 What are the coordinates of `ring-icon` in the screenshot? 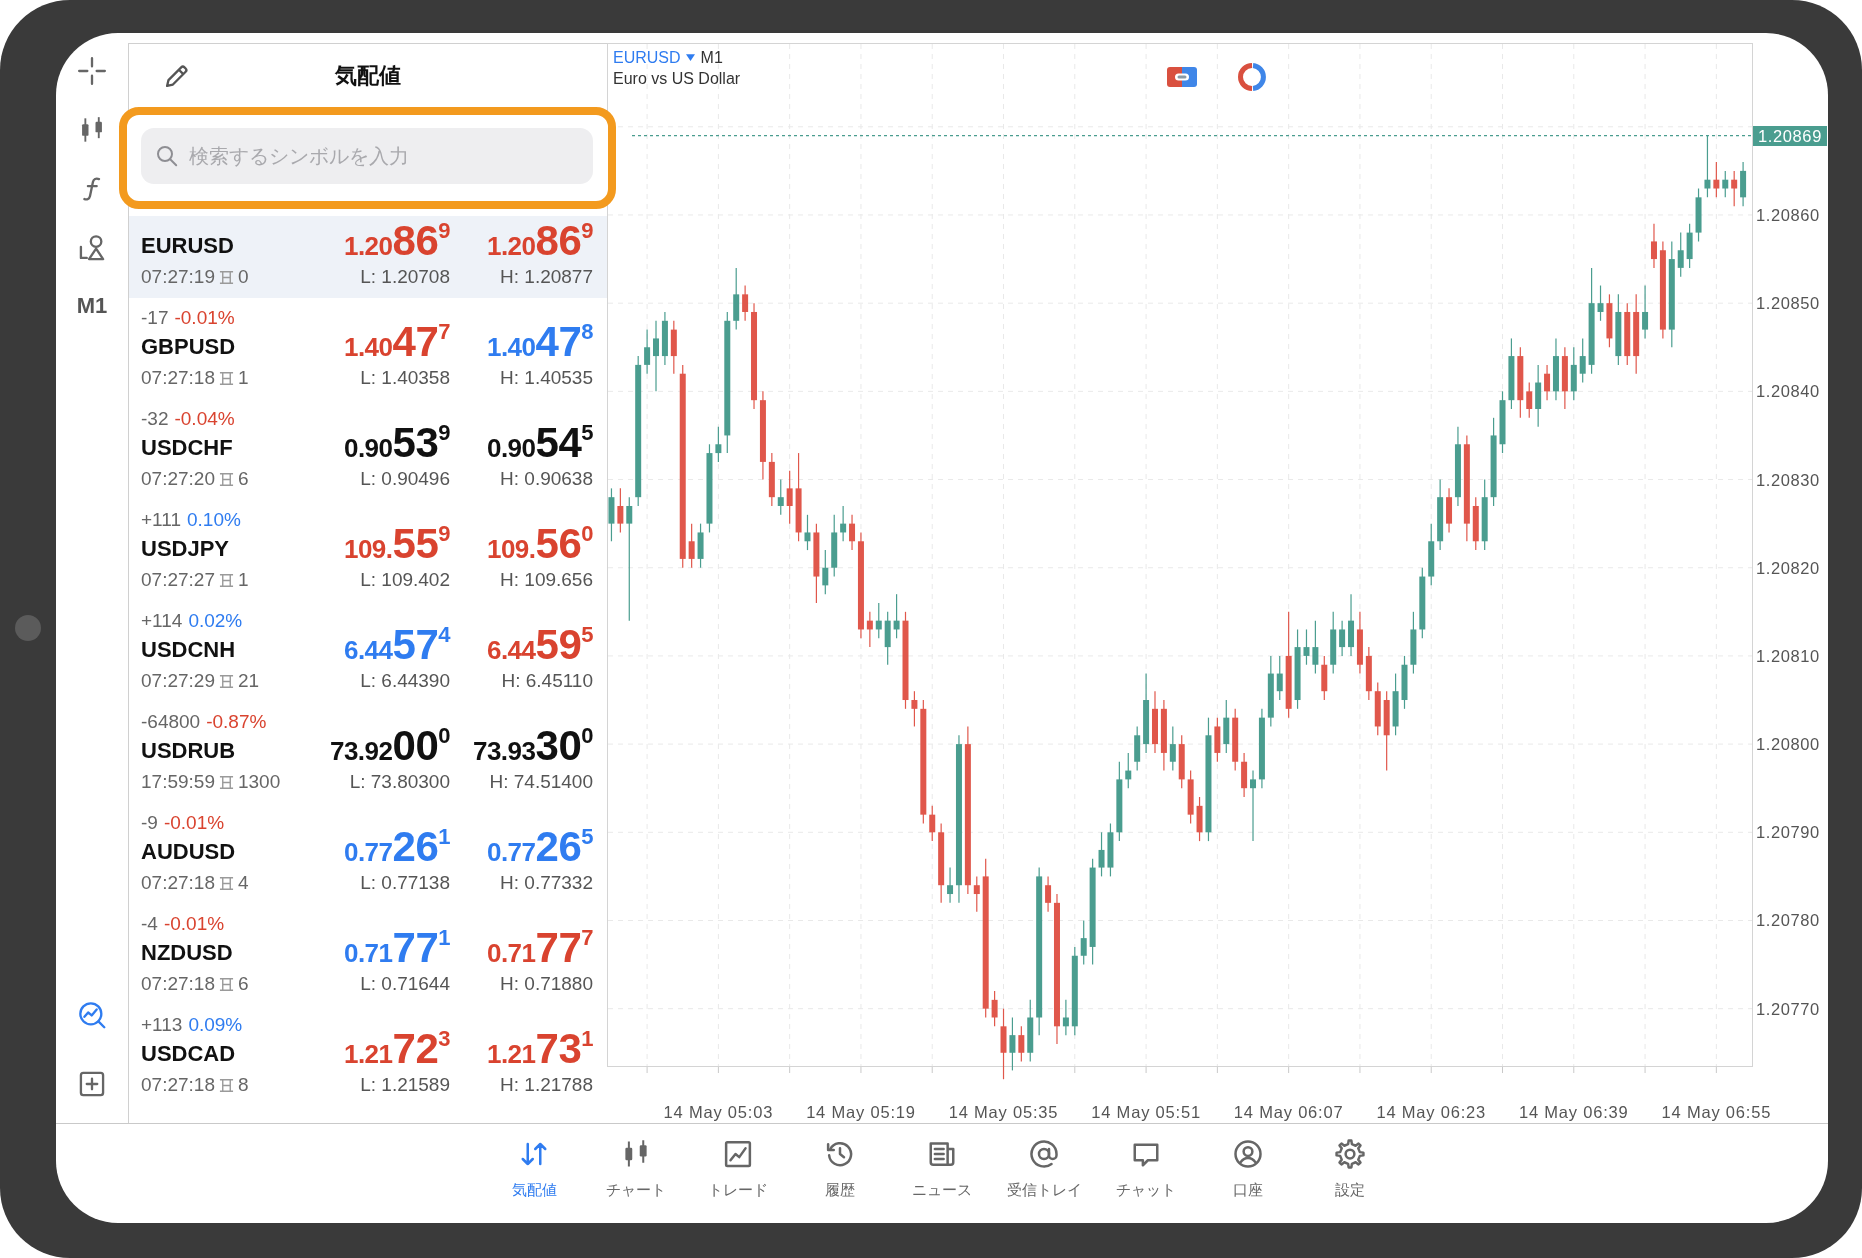 It's located at (1252, 77).